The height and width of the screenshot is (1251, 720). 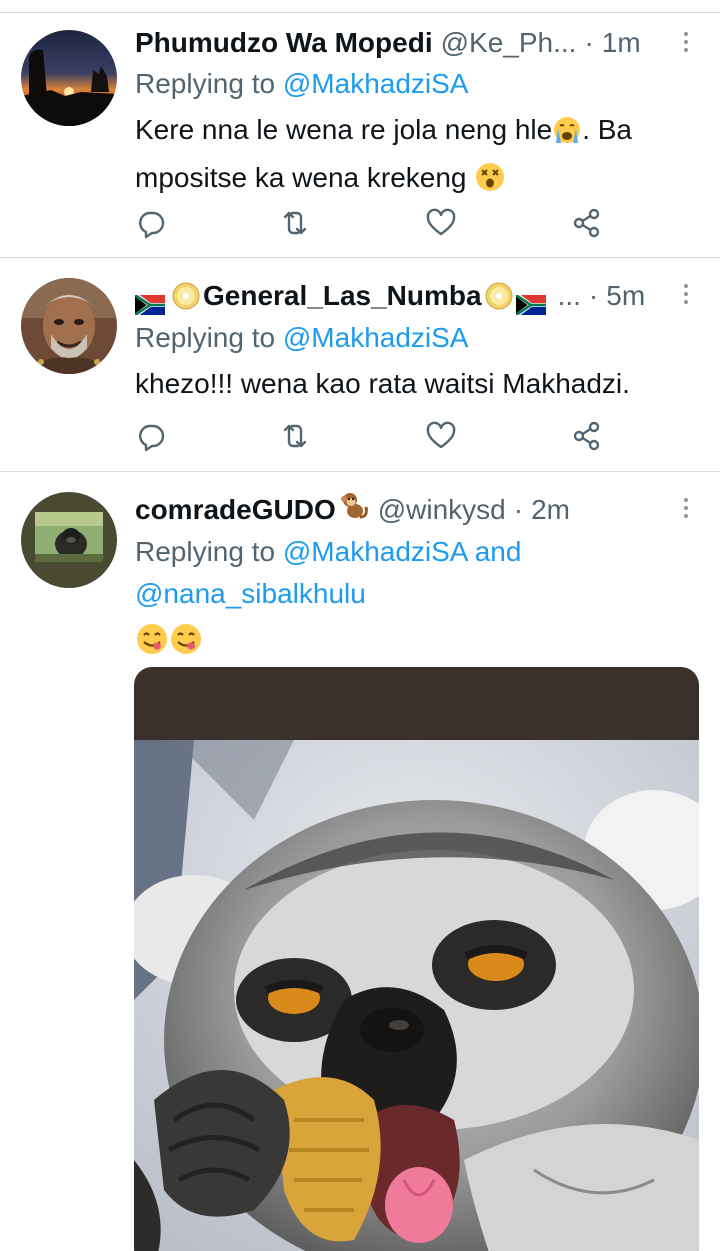 I want to click on tweet-text: khezo!!! wena kao rata waitsi Makhadzi., so click(x=407, y=384).